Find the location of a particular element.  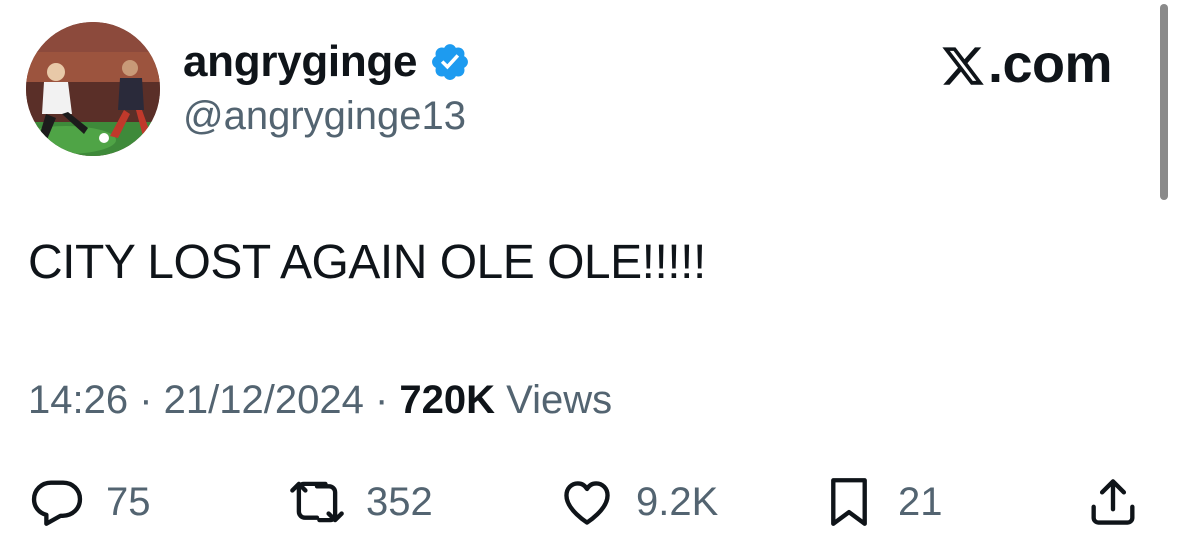

author-header: angryginge is located at coordinates (327, 62).